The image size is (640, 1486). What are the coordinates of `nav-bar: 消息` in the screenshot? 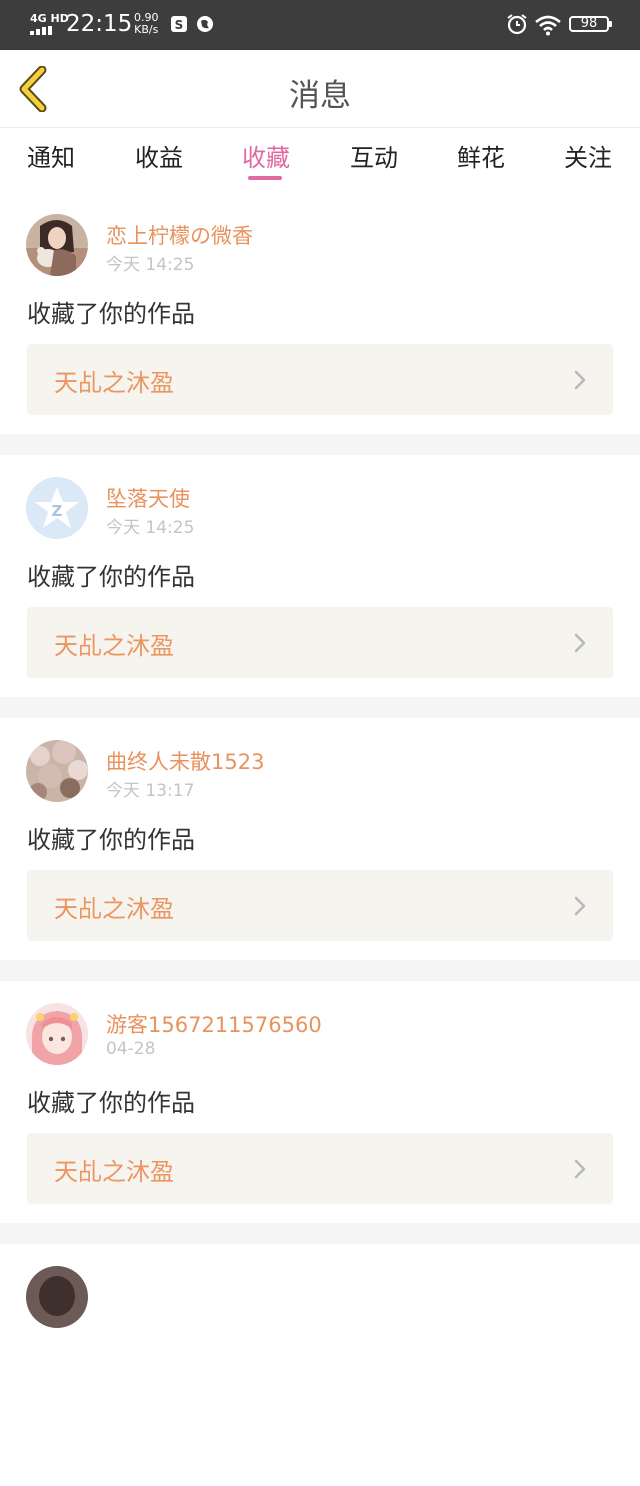 It's located at (320, 89).